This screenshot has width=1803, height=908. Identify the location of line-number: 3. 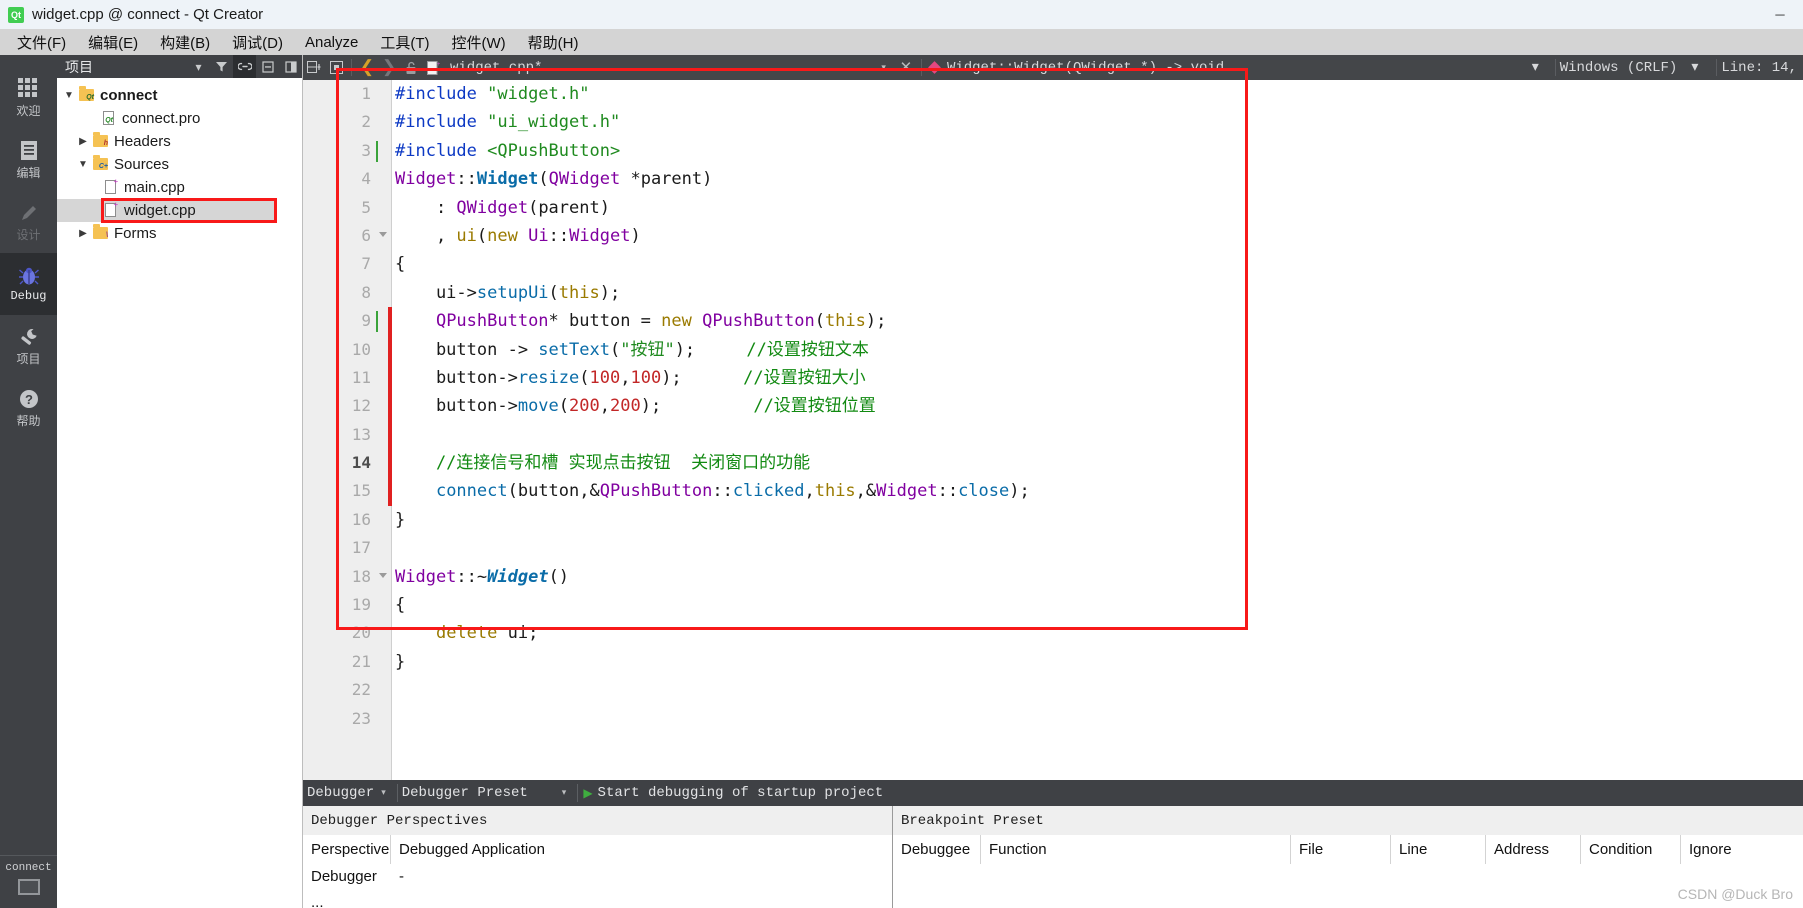
(347, 151).